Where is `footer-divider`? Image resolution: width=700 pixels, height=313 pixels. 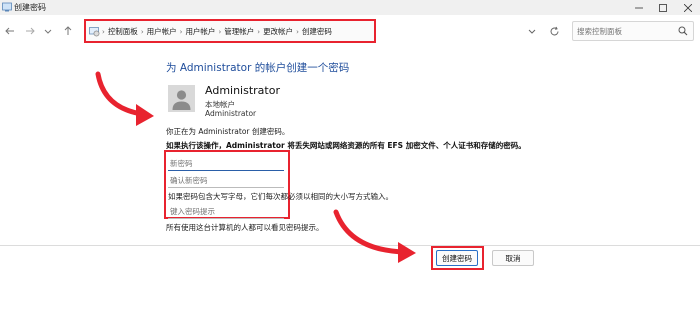 footer-divider is located at coordinates (350, 245).